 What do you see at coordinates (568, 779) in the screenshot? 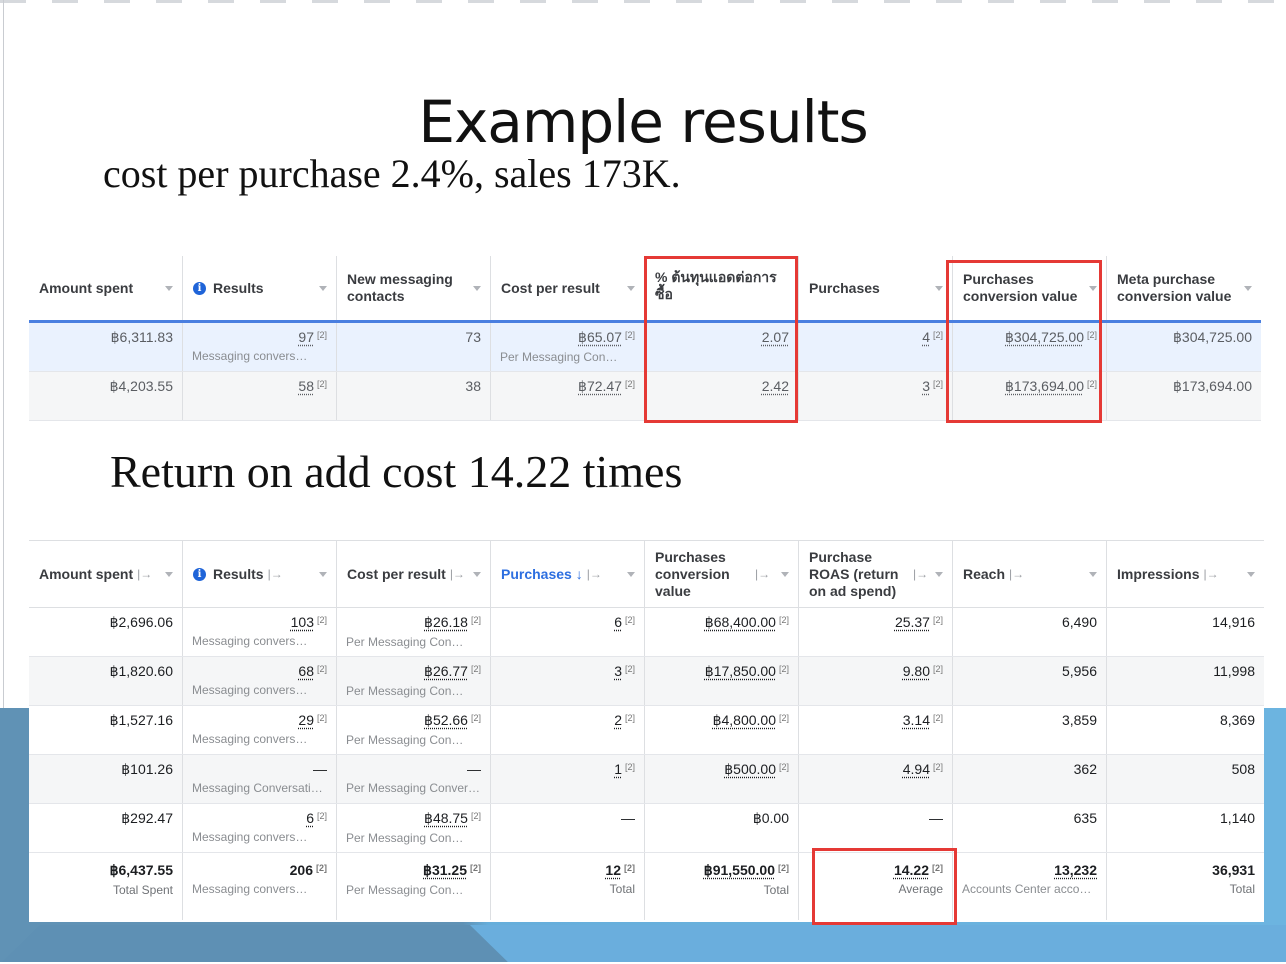
I see `cell-purchases: 1 [2]` at bounding box center [568, 779].